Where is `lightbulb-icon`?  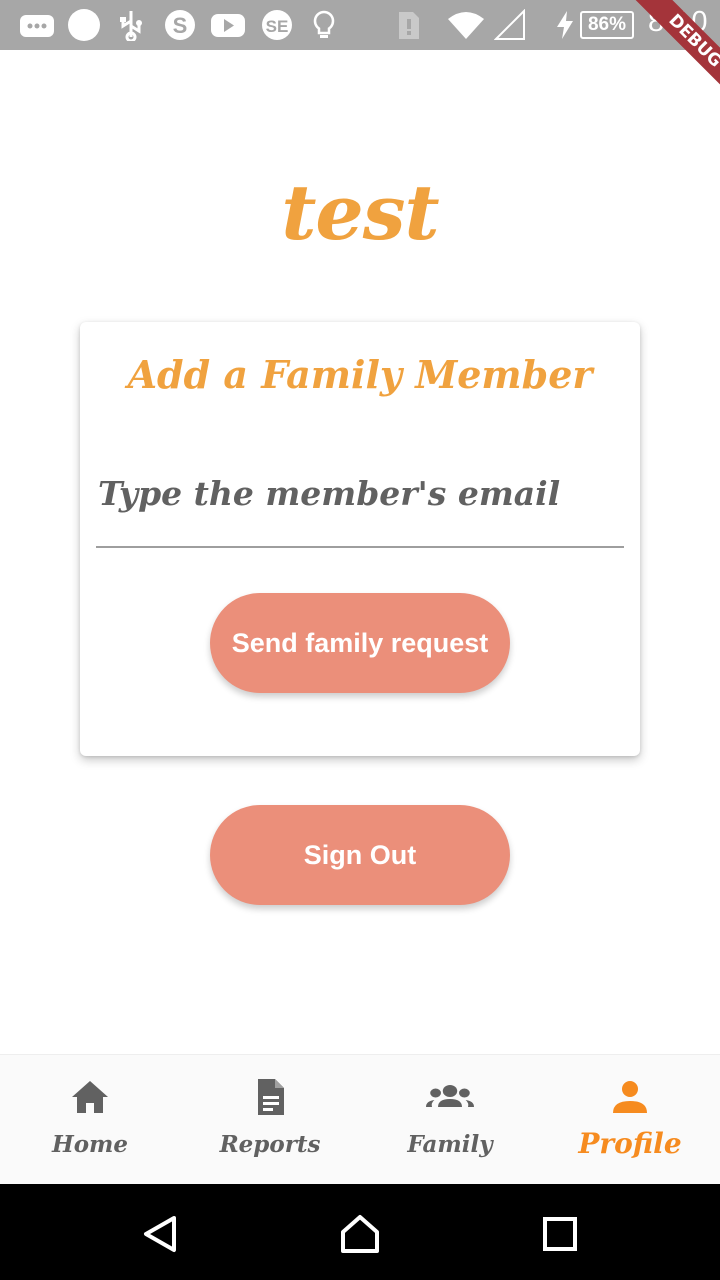
lightbulb-icon is located at coordinates (324, 24).